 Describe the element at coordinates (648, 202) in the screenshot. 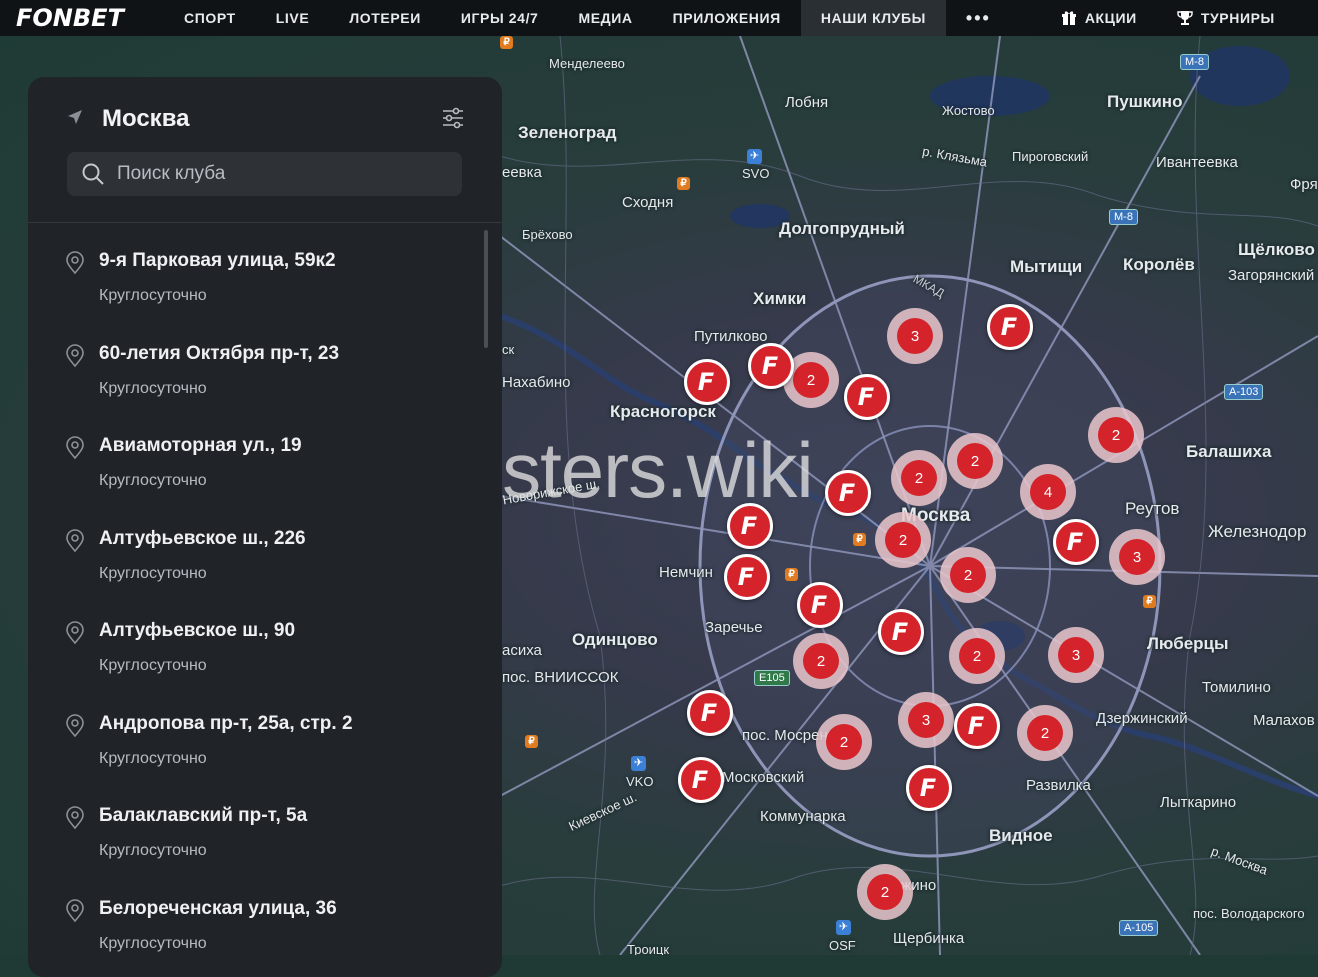

I see `map-label: Сходня` at that location.